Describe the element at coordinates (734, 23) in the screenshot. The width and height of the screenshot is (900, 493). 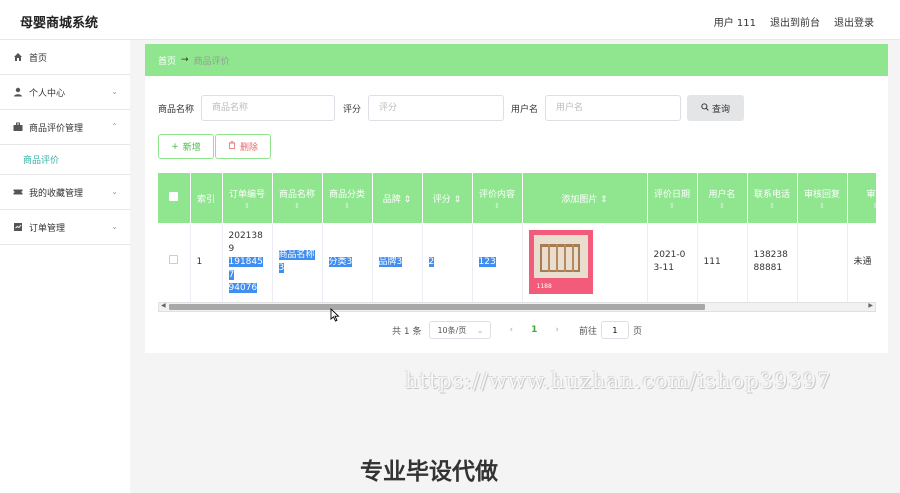
I see `current-user: 用户 111` at that location.